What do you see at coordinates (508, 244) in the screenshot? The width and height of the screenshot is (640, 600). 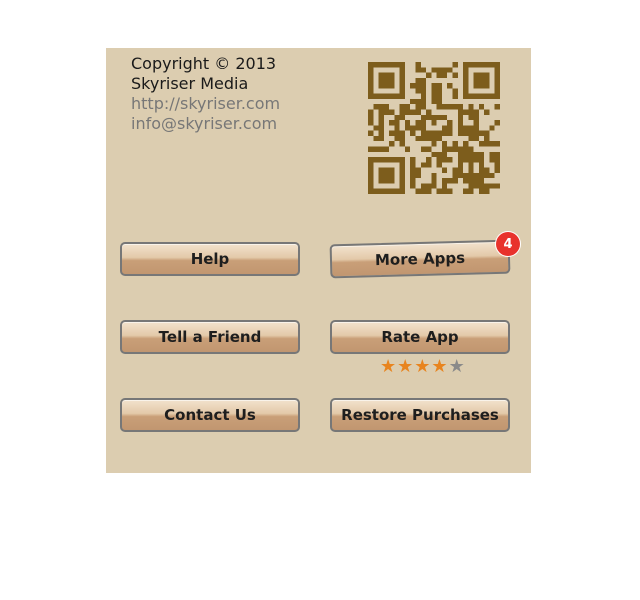 I see `notification-badge: 4` at bounding box center [508, 244].